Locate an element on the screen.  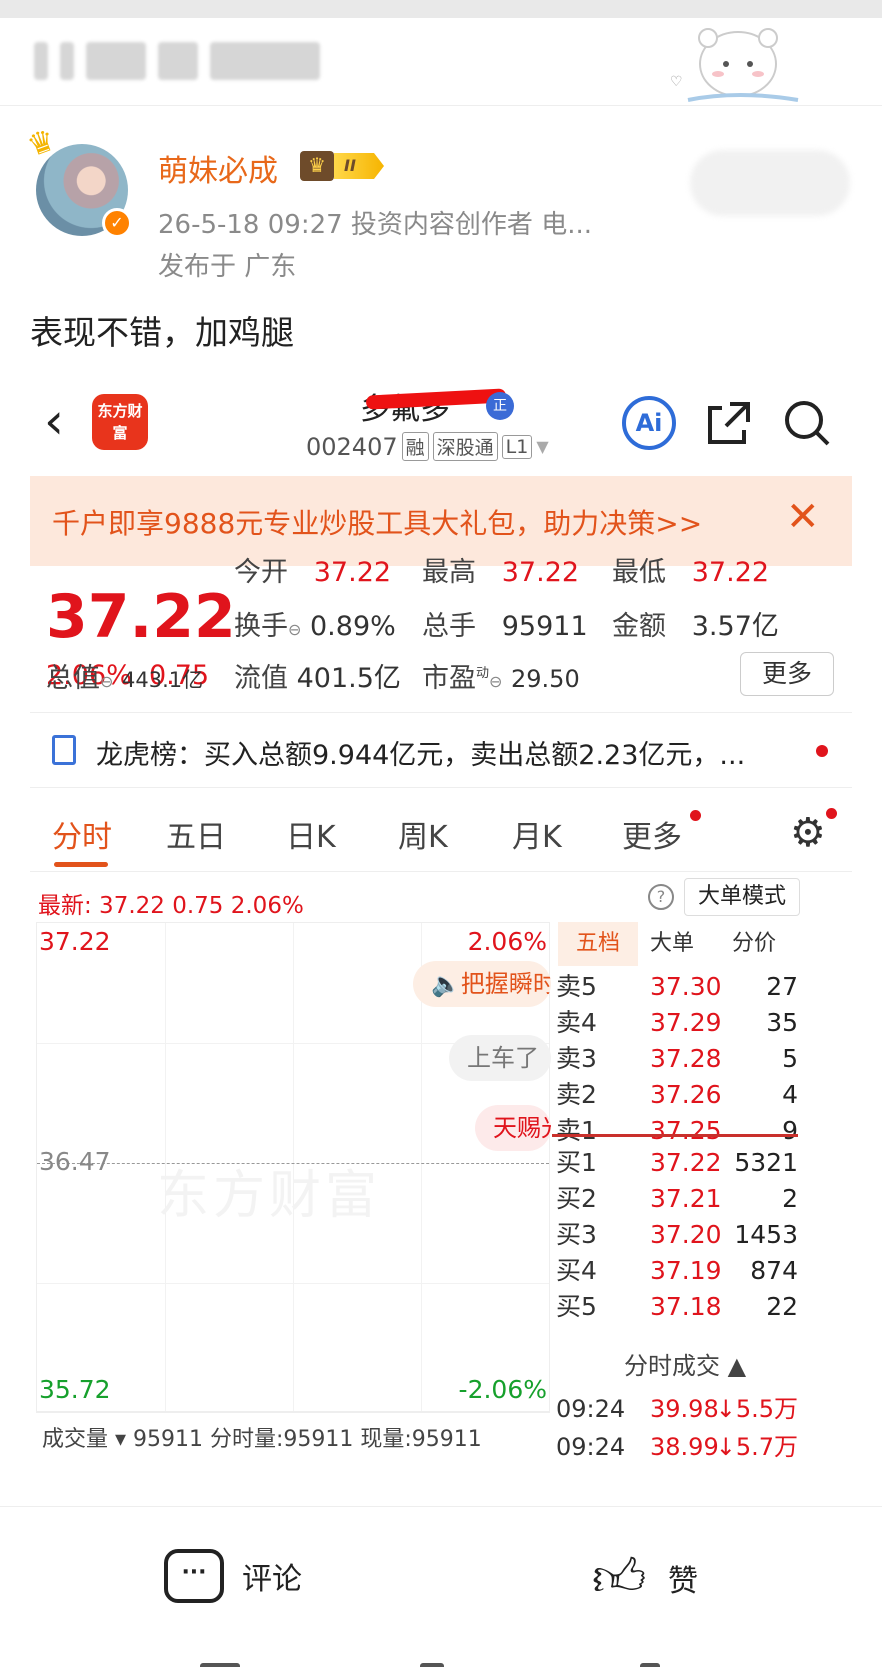
watermark: 东方财富 is located at coordinates (269, 1196).